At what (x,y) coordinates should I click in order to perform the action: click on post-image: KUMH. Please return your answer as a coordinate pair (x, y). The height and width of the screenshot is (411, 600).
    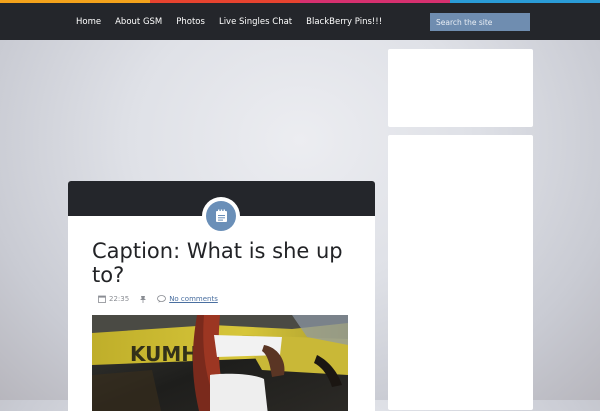
    Looking at the image, I should click on (220, 363).